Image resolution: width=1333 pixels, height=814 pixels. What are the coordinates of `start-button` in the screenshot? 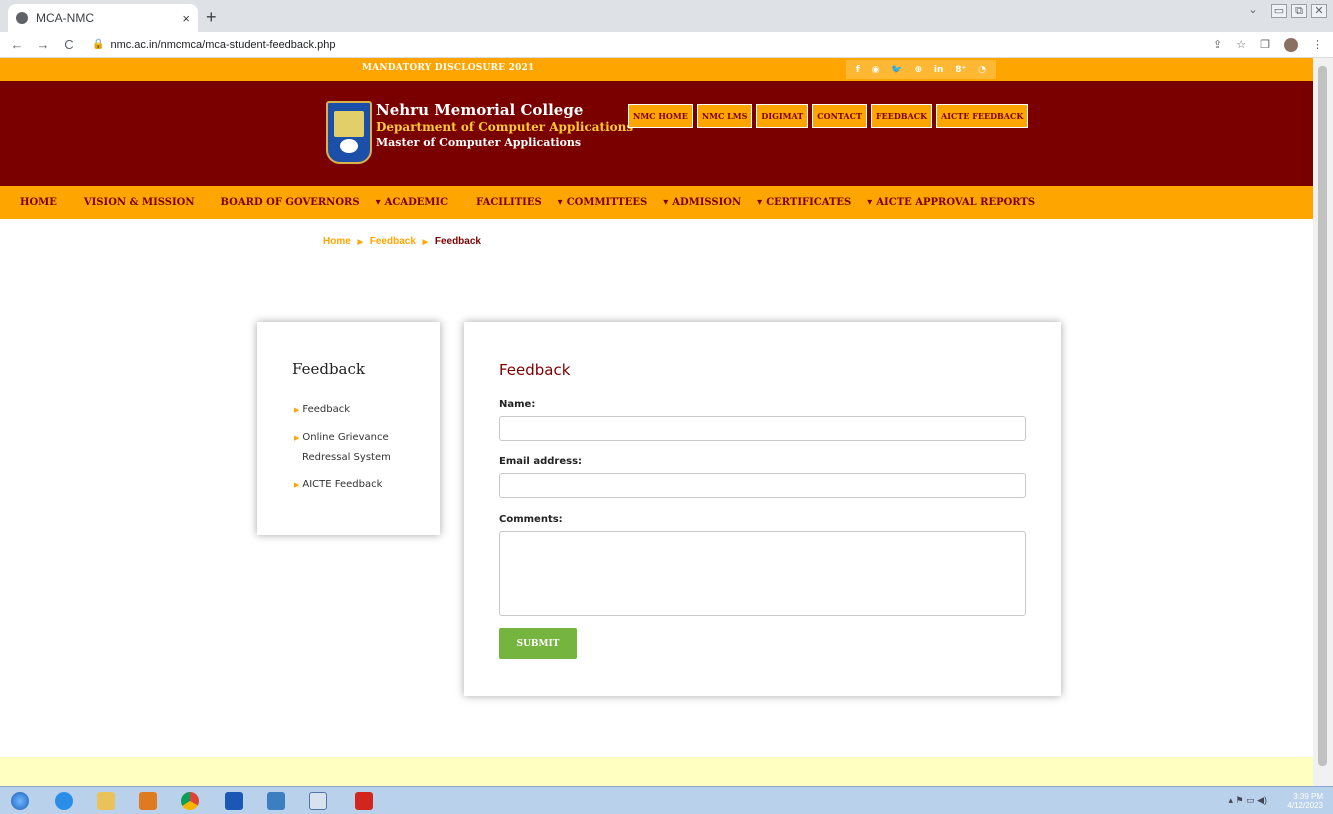 It's located at (20, 801).